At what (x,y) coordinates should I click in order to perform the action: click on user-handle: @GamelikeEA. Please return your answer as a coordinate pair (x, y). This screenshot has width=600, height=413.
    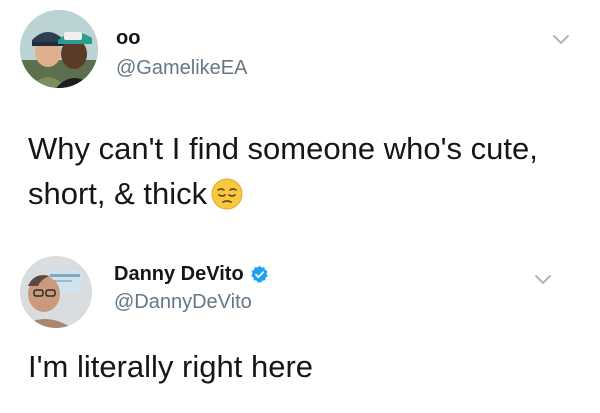
    Looking at the image, I should click on (181, 68).